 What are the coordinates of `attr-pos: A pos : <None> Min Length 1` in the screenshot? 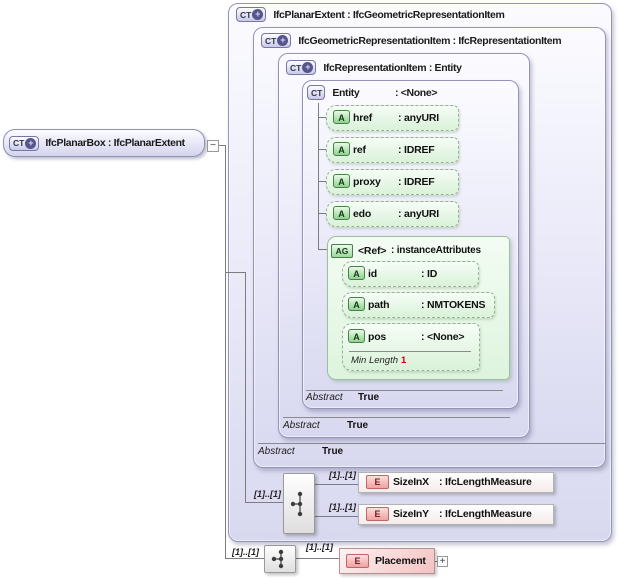 It's located at (411, 347).